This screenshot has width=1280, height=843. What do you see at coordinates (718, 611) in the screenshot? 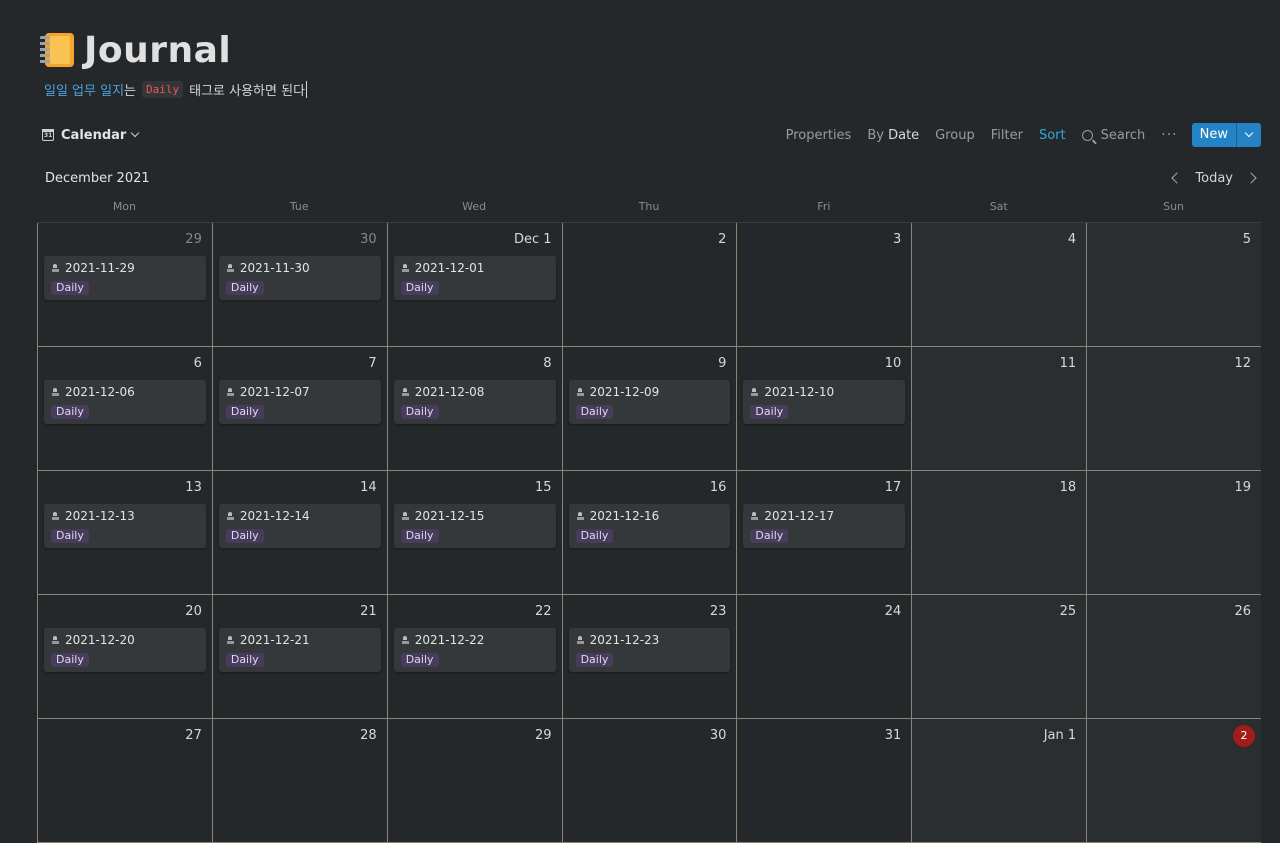
I see `day-number: 23` at bounding box center [718, 611].